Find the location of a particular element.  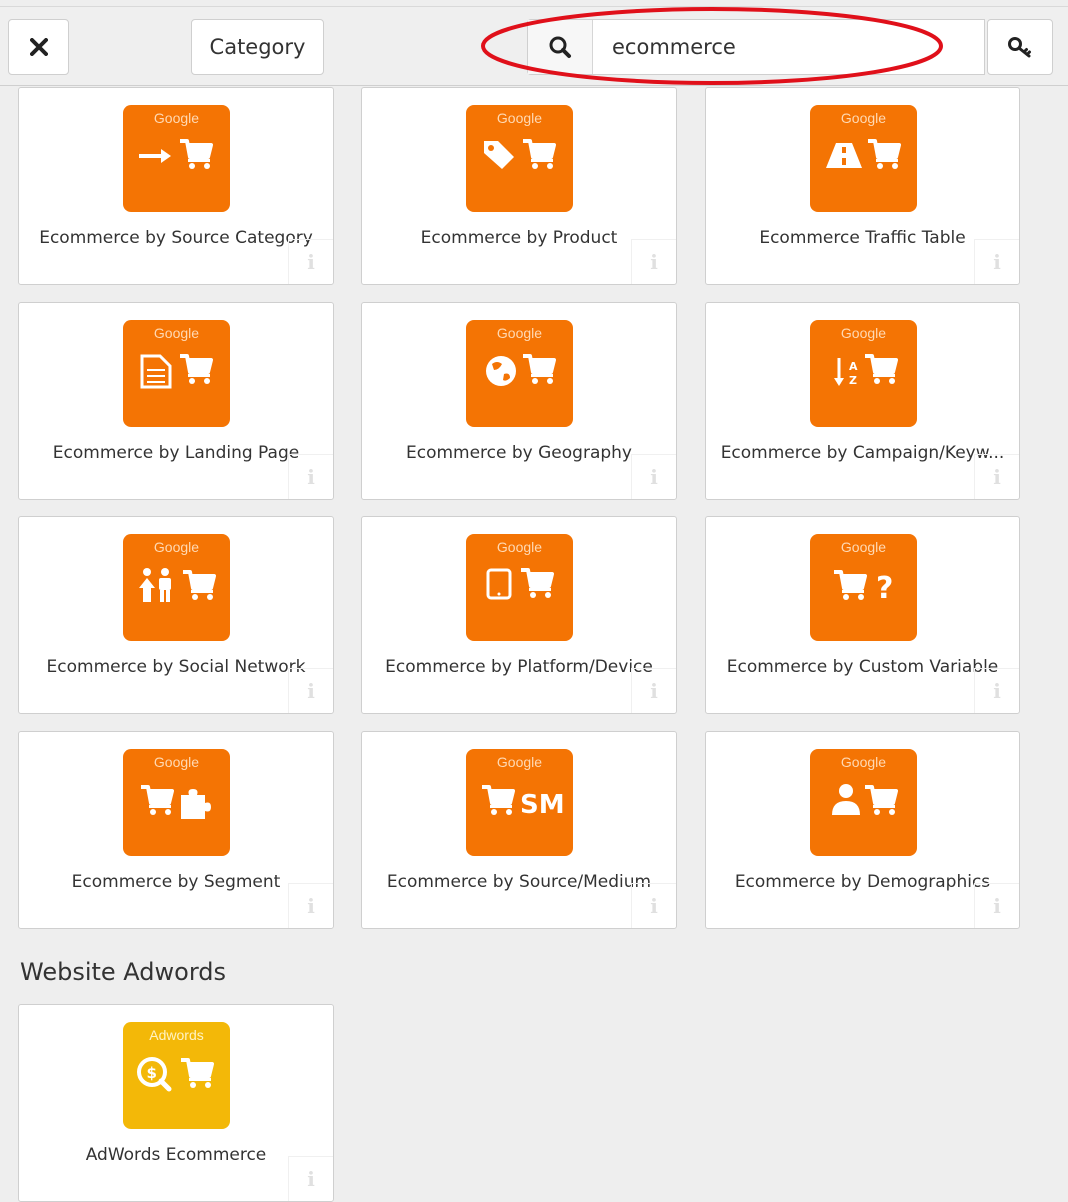

report-tile: Google SM is located at coordinates (519, 802).